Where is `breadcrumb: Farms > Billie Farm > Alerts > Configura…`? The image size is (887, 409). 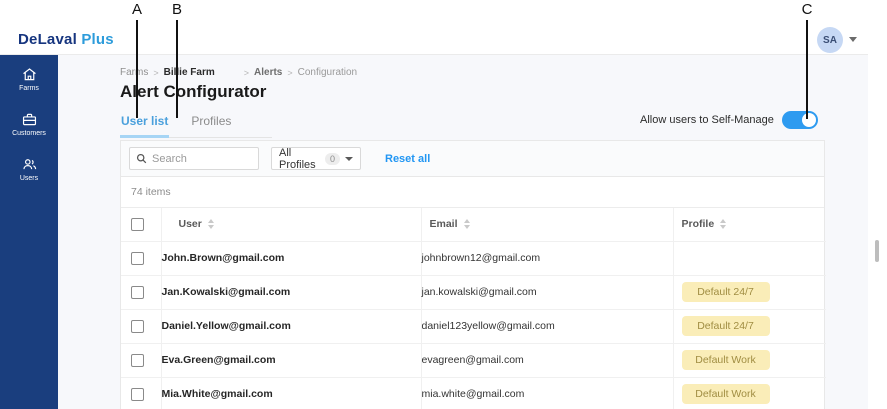
breadcrumb: Farms > Billie Farm > Alerts > Configura… is located at coordinates (238, 72).